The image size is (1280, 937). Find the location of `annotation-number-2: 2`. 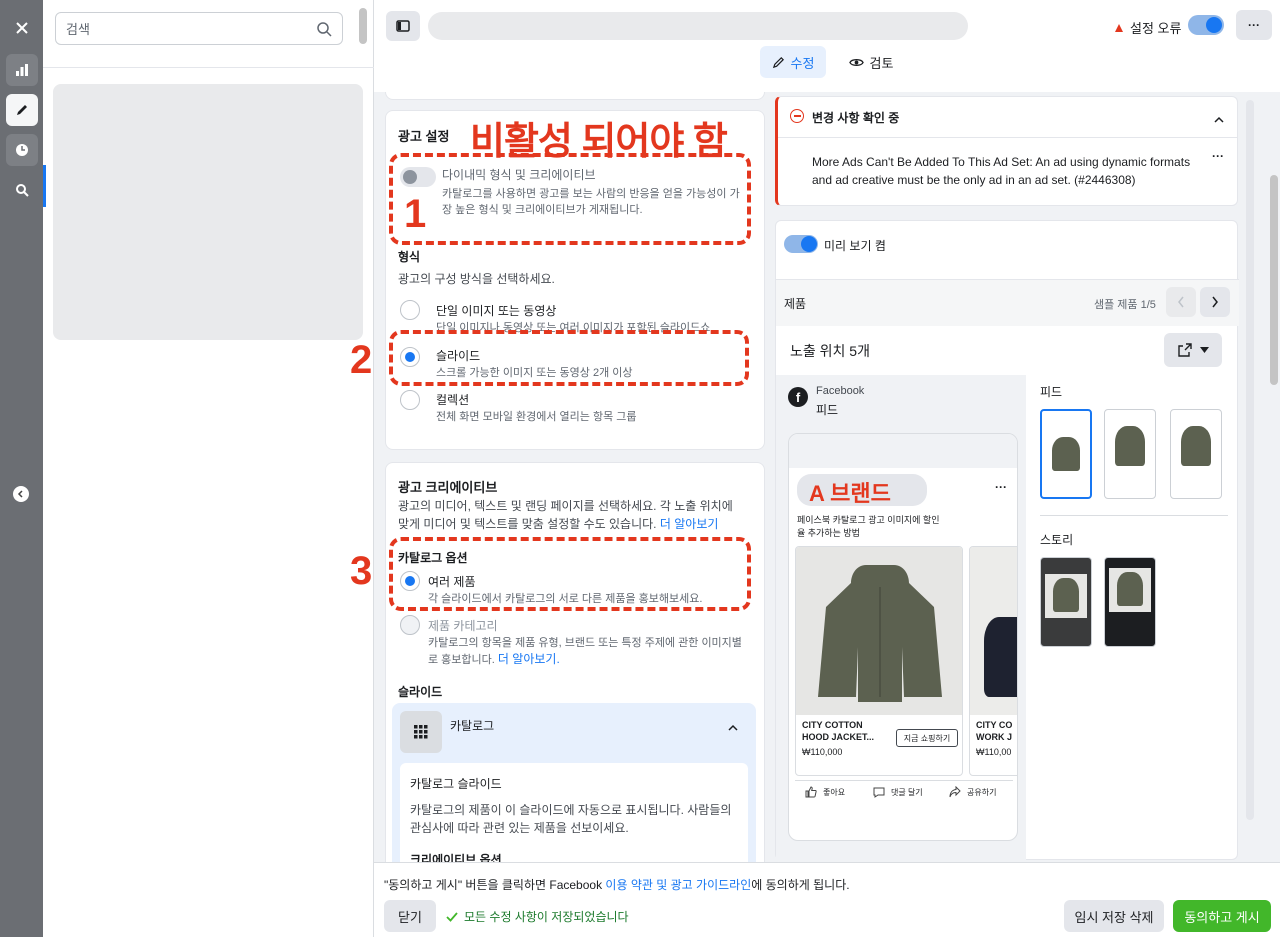

annotation-number-2: 2 is located at coordinates (361, 360).